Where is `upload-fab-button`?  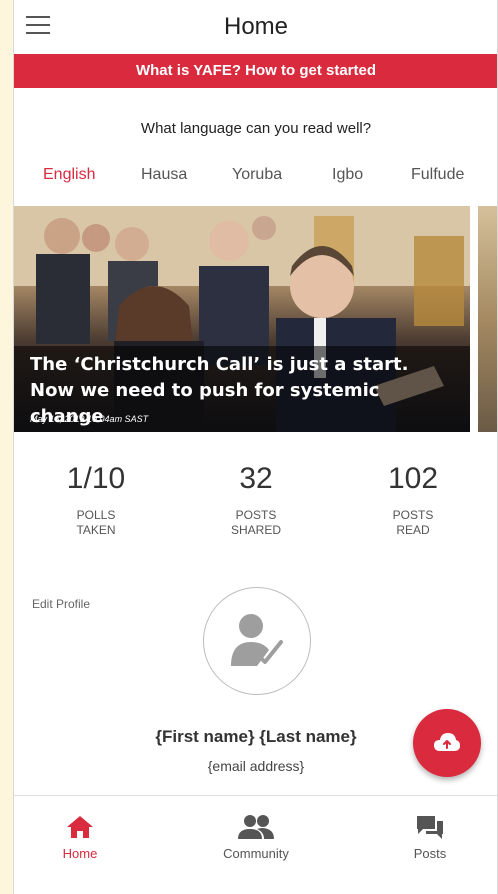 upload-fab-button is located at coordinates (447, 743).